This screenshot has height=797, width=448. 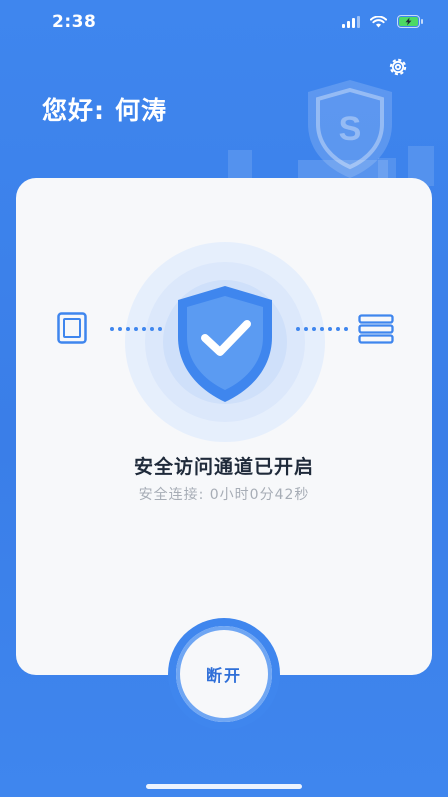 What do you see at coordinates (225, 342) in the screenshot?
I see `shield-check-icon` at bounding box center [225, 342].